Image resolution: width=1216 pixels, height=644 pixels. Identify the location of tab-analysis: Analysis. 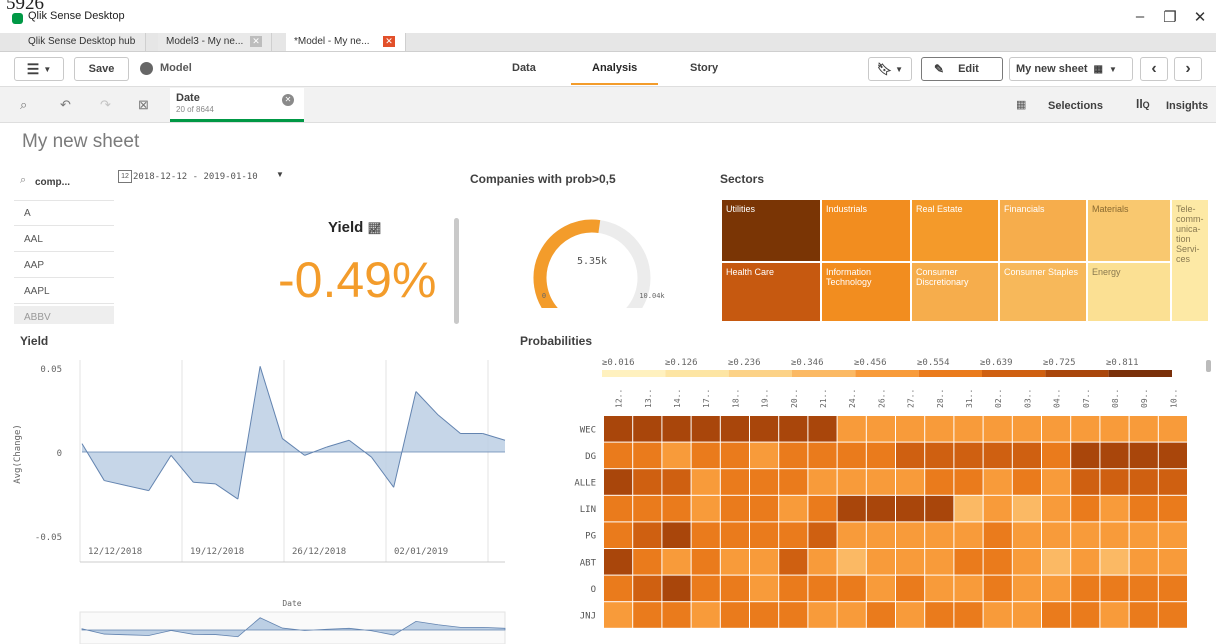
(614, 68).